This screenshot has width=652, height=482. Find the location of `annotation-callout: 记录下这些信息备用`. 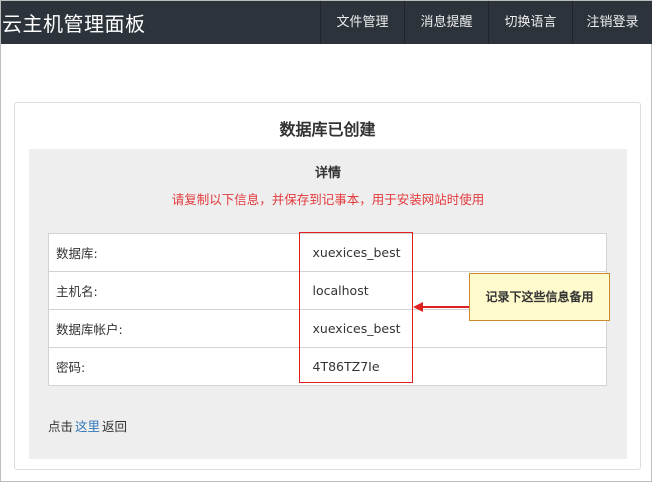

annotation-callout: 记录下这些信息备用 is located at coordinates (539, 297).